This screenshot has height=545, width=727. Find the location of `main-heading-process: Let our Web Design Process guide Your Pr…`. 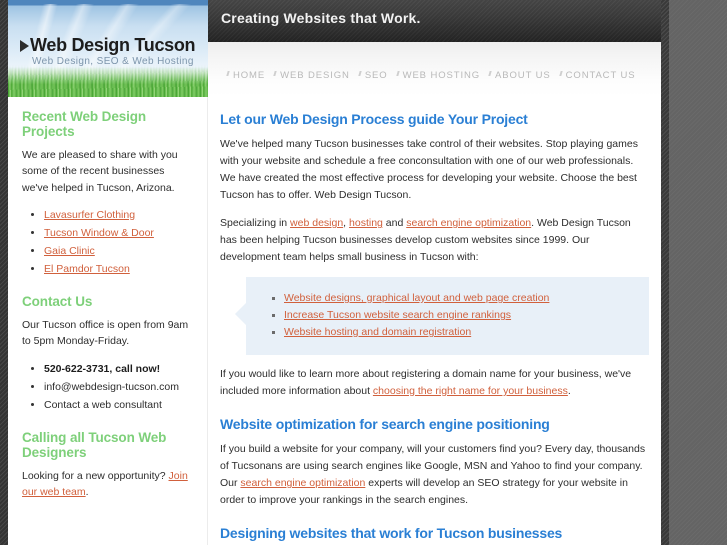

main-heading-process: Let our Web Design Process guide Your Pr… is located at coordinates (374, 119).